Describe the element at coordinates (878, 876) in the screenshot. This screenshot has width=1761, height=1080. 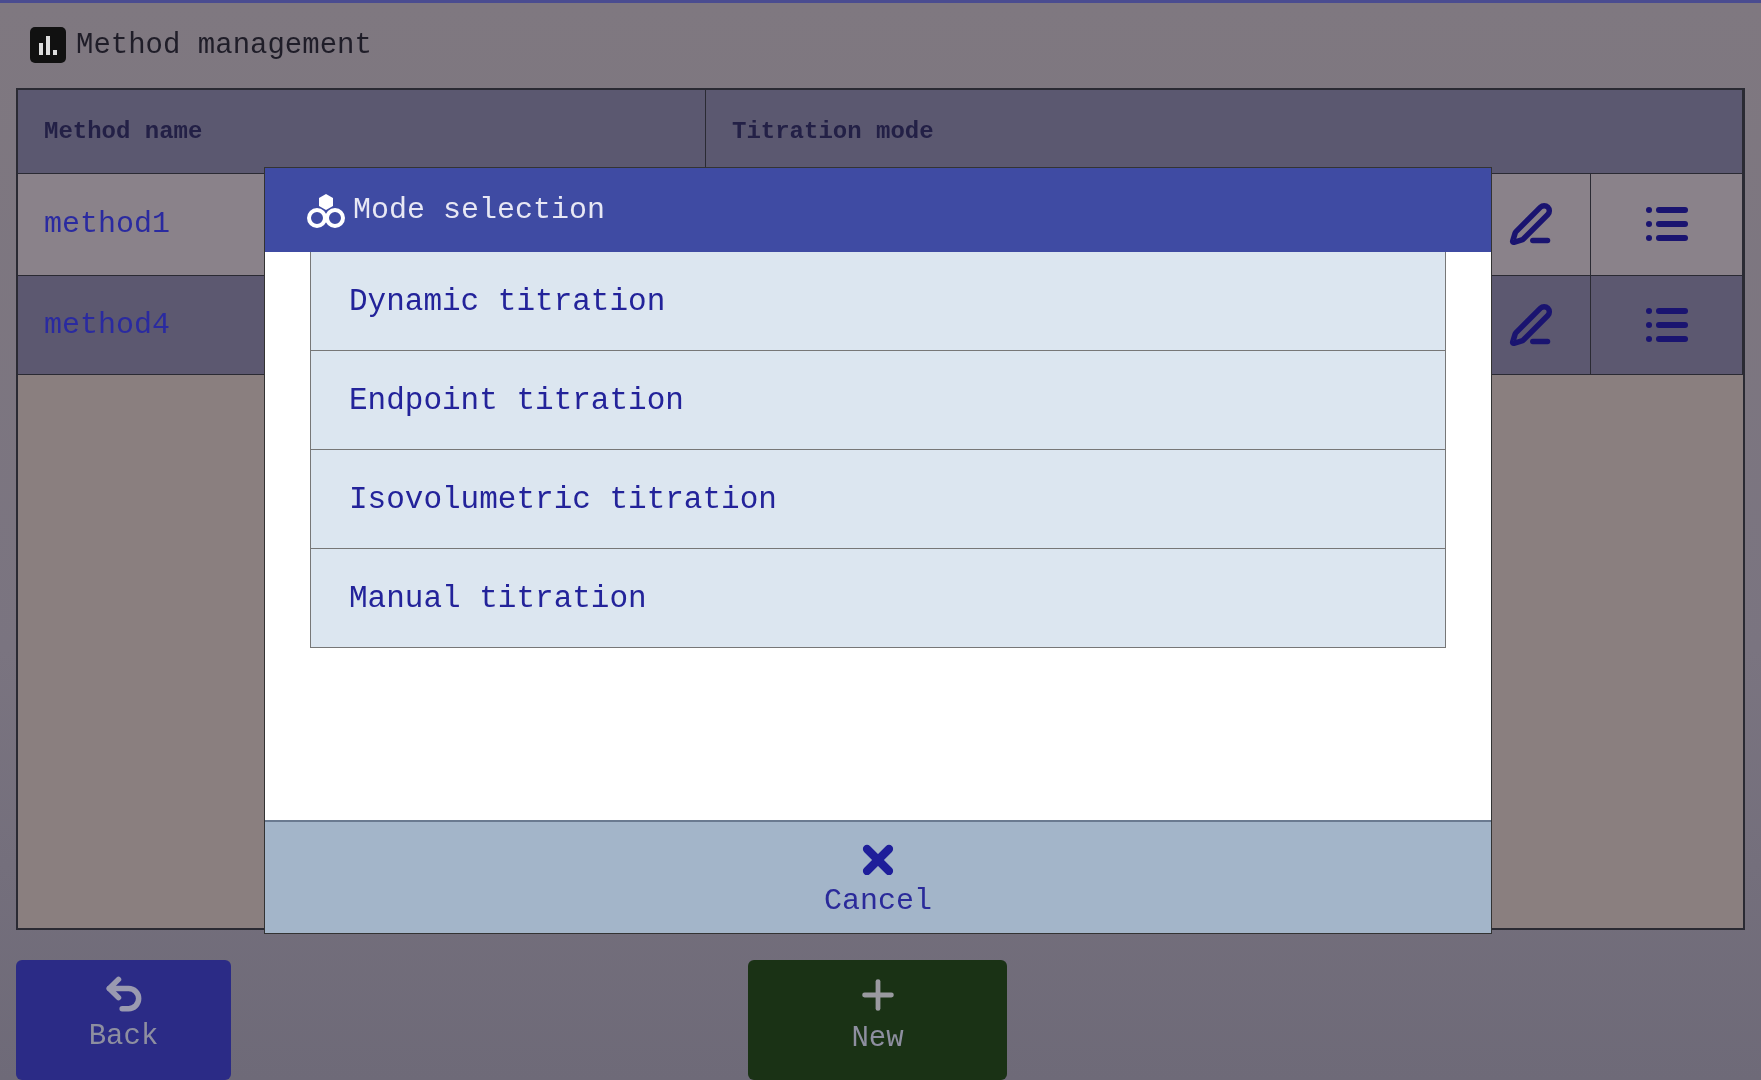
I see `cancel-button: Cancel` at that location.